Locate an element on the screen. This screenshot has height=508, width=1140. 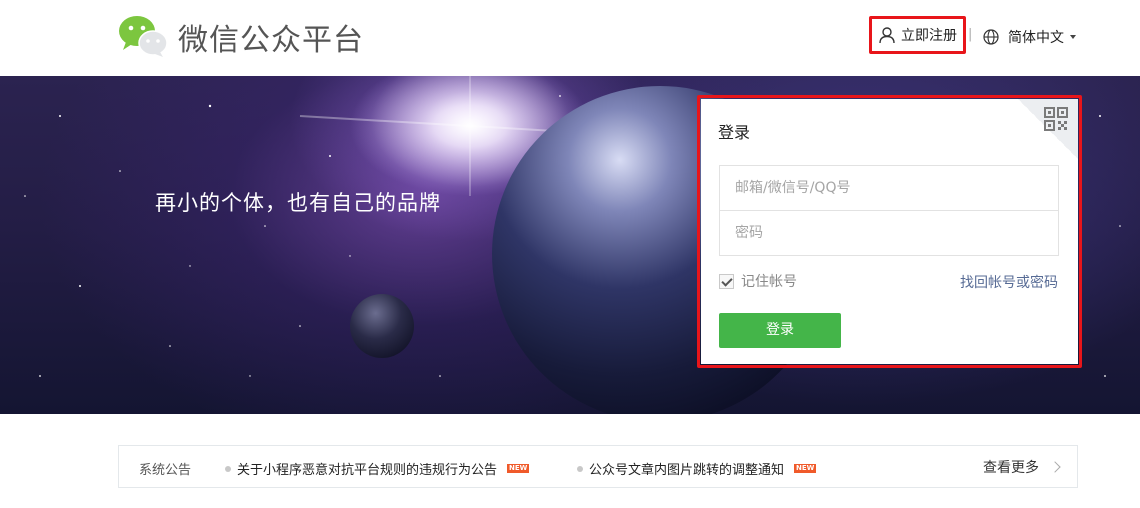
login-button: 登录 is located at coordinates (780, 330).